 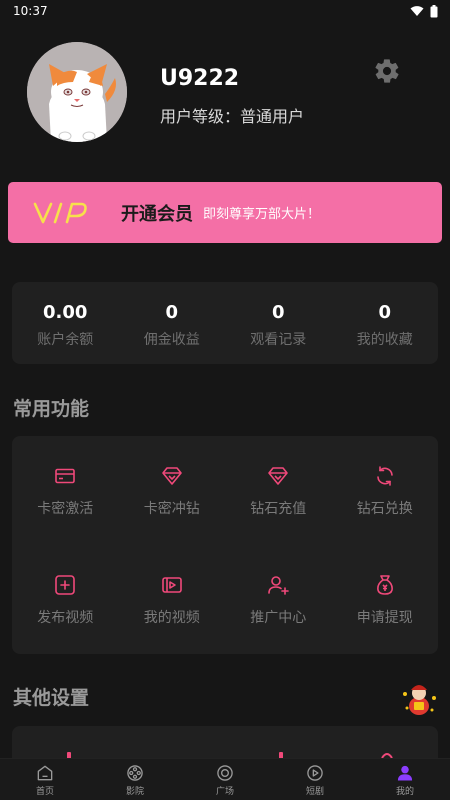 I want to click on gear-icon, so click(x=387, y=71).